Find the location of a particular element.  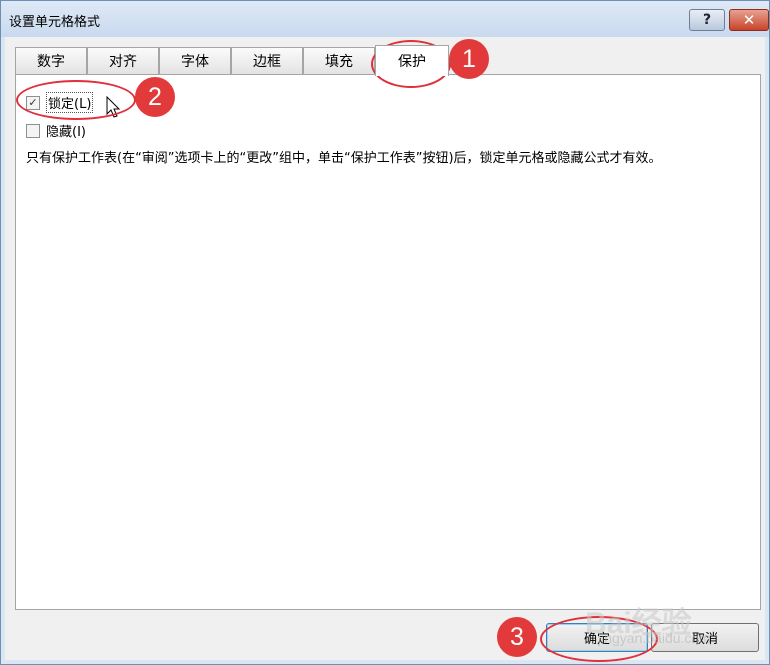

hidden-option: 隐藏(I) is located at coordinates (56, 130).